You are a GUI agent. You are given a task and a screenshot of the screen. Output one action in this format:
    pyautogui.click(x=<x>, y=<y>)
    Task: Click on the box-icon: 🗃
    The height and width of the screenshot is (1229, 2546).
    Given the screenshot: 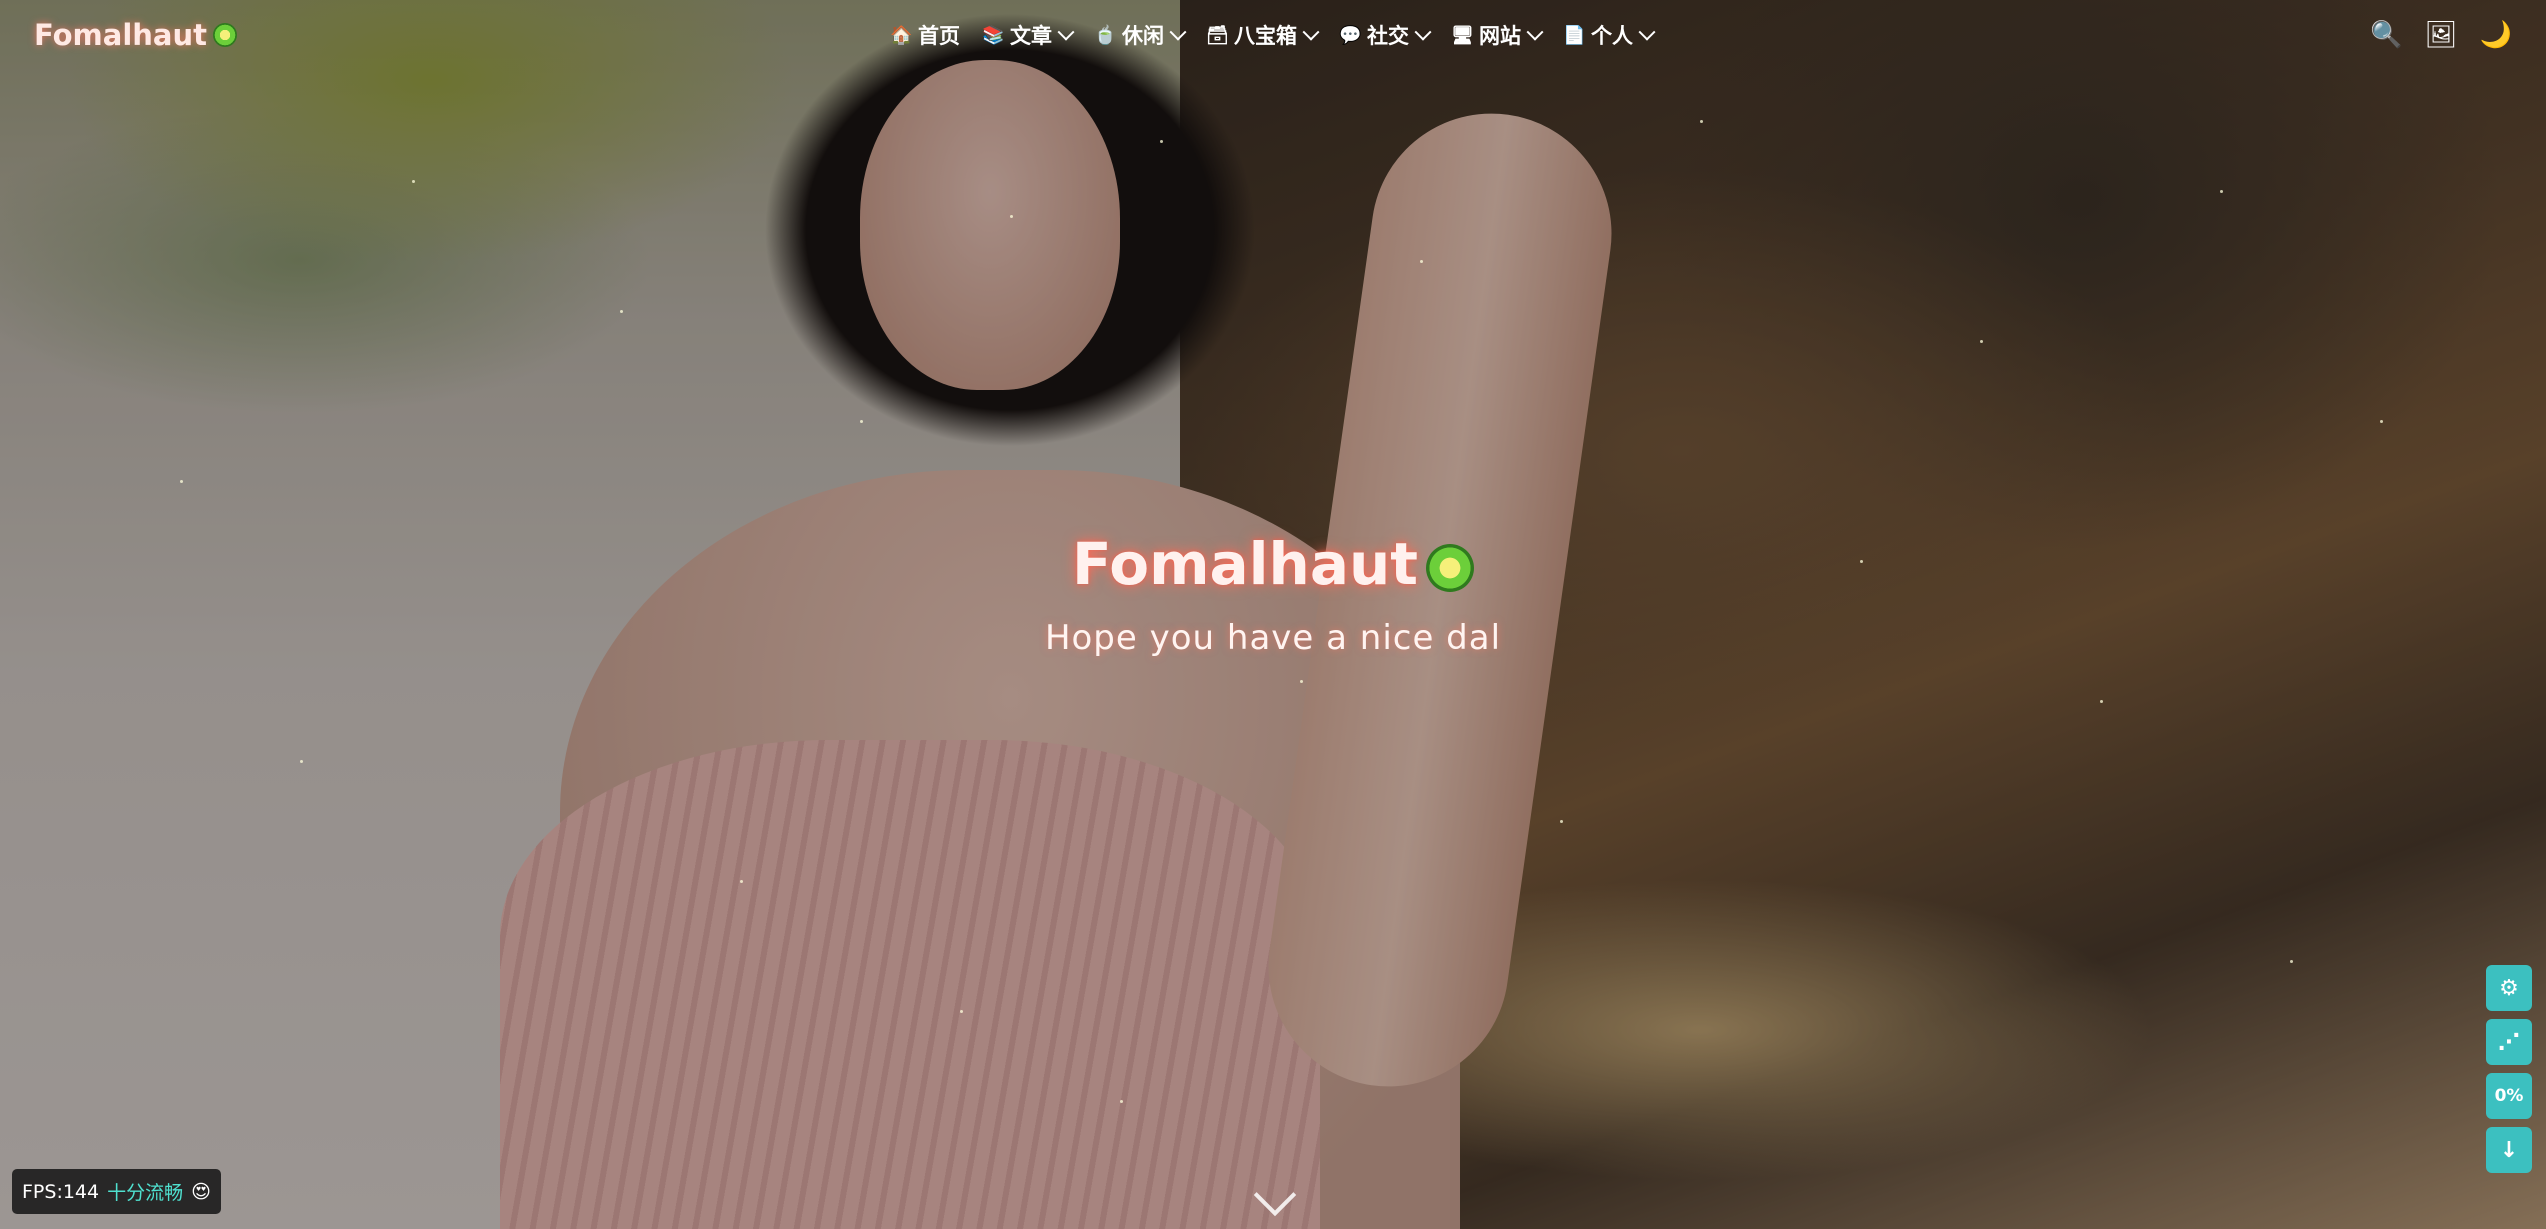 What is the action you would take?
    pyautogui.click(x=1217, y=35)
    